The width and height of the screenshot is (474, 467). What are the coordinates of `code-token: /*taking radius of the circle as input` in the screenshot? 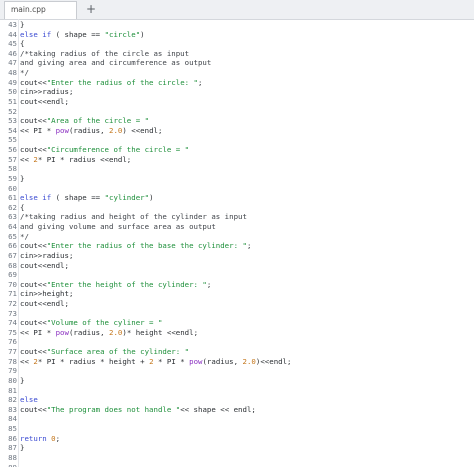 It's located at (105, 53).